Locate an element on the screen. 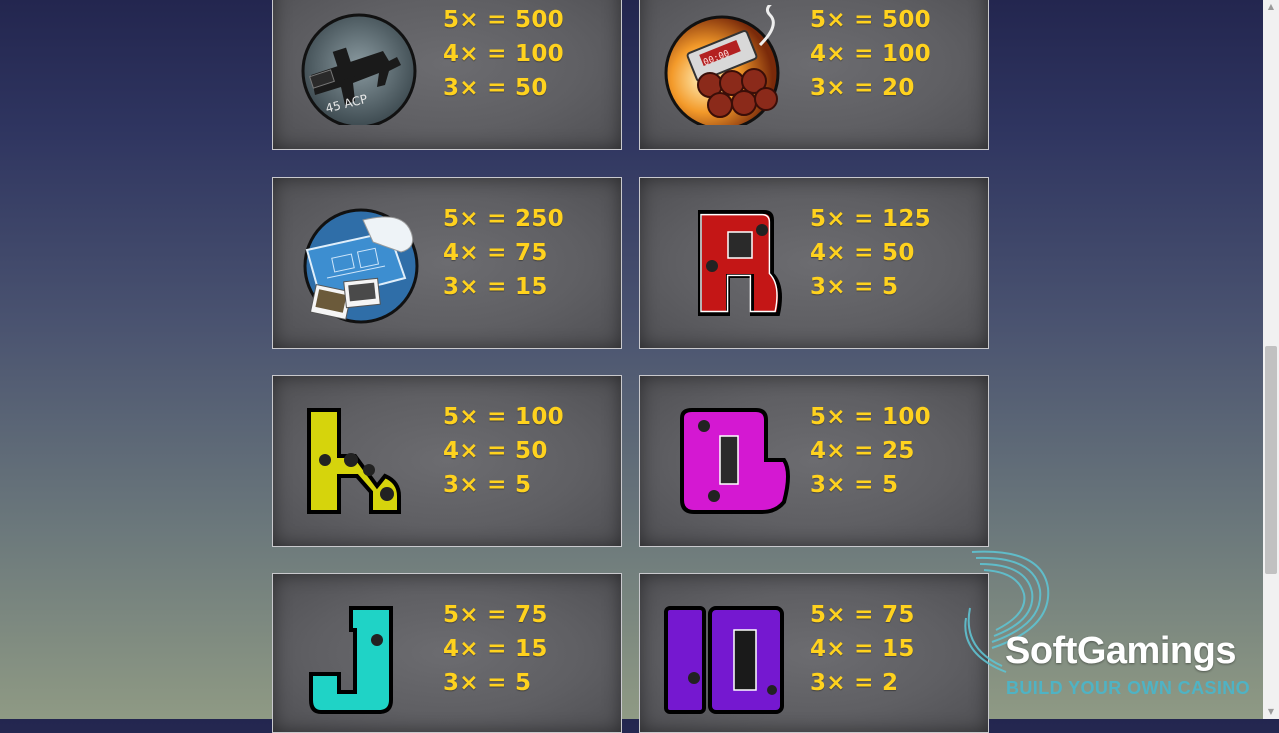 The height and width of the screenshot is (733, 1279). brand-name: SoftGamings is located at coordinates (1120, 651).